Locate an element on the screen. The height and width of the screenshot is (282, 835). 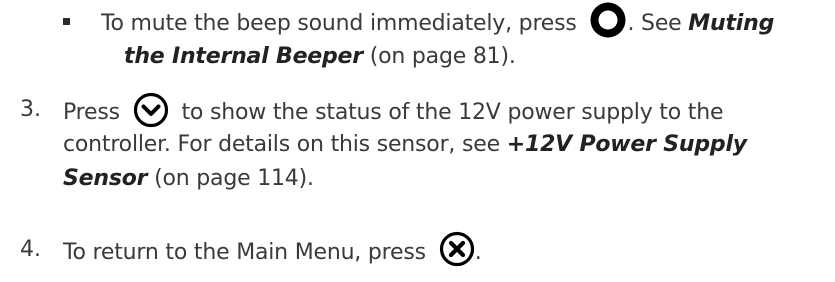
power-supply-link-part2: Sensor is located at coordinates (105, 178).